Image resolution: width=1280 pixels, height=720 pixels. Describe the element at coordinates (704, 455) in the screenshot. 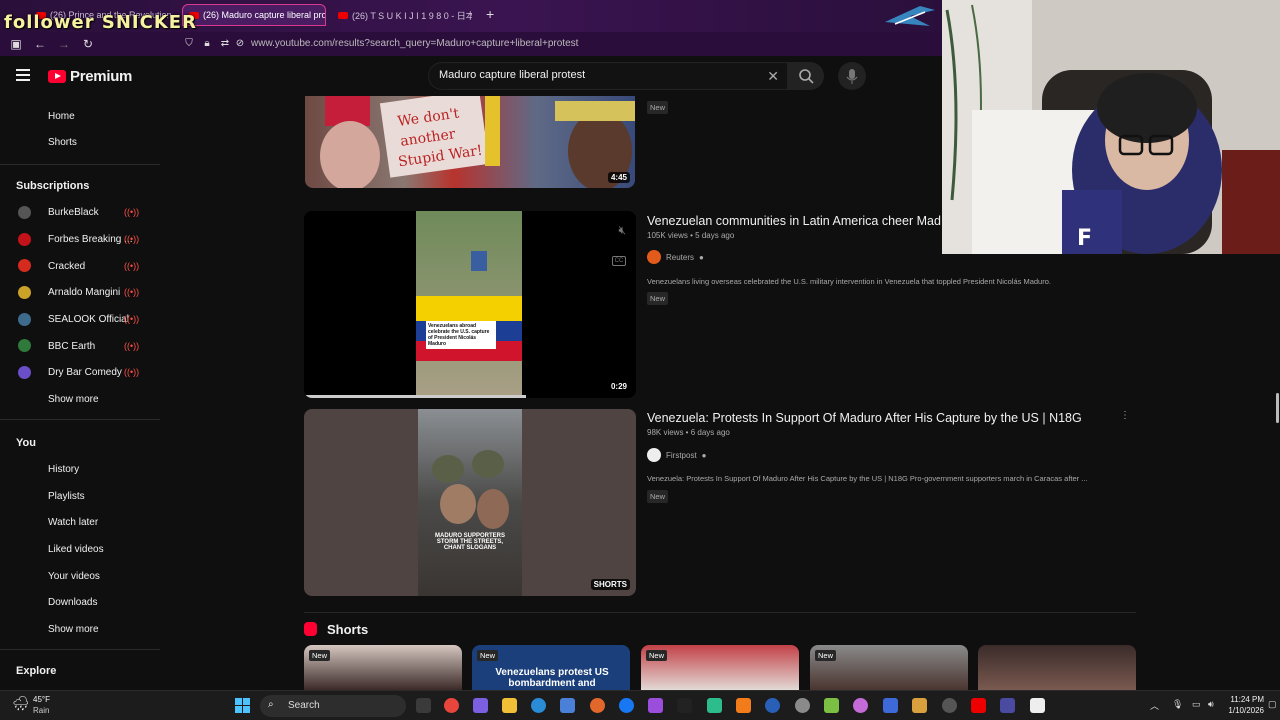

I see `verified-icon: ●` at that location.